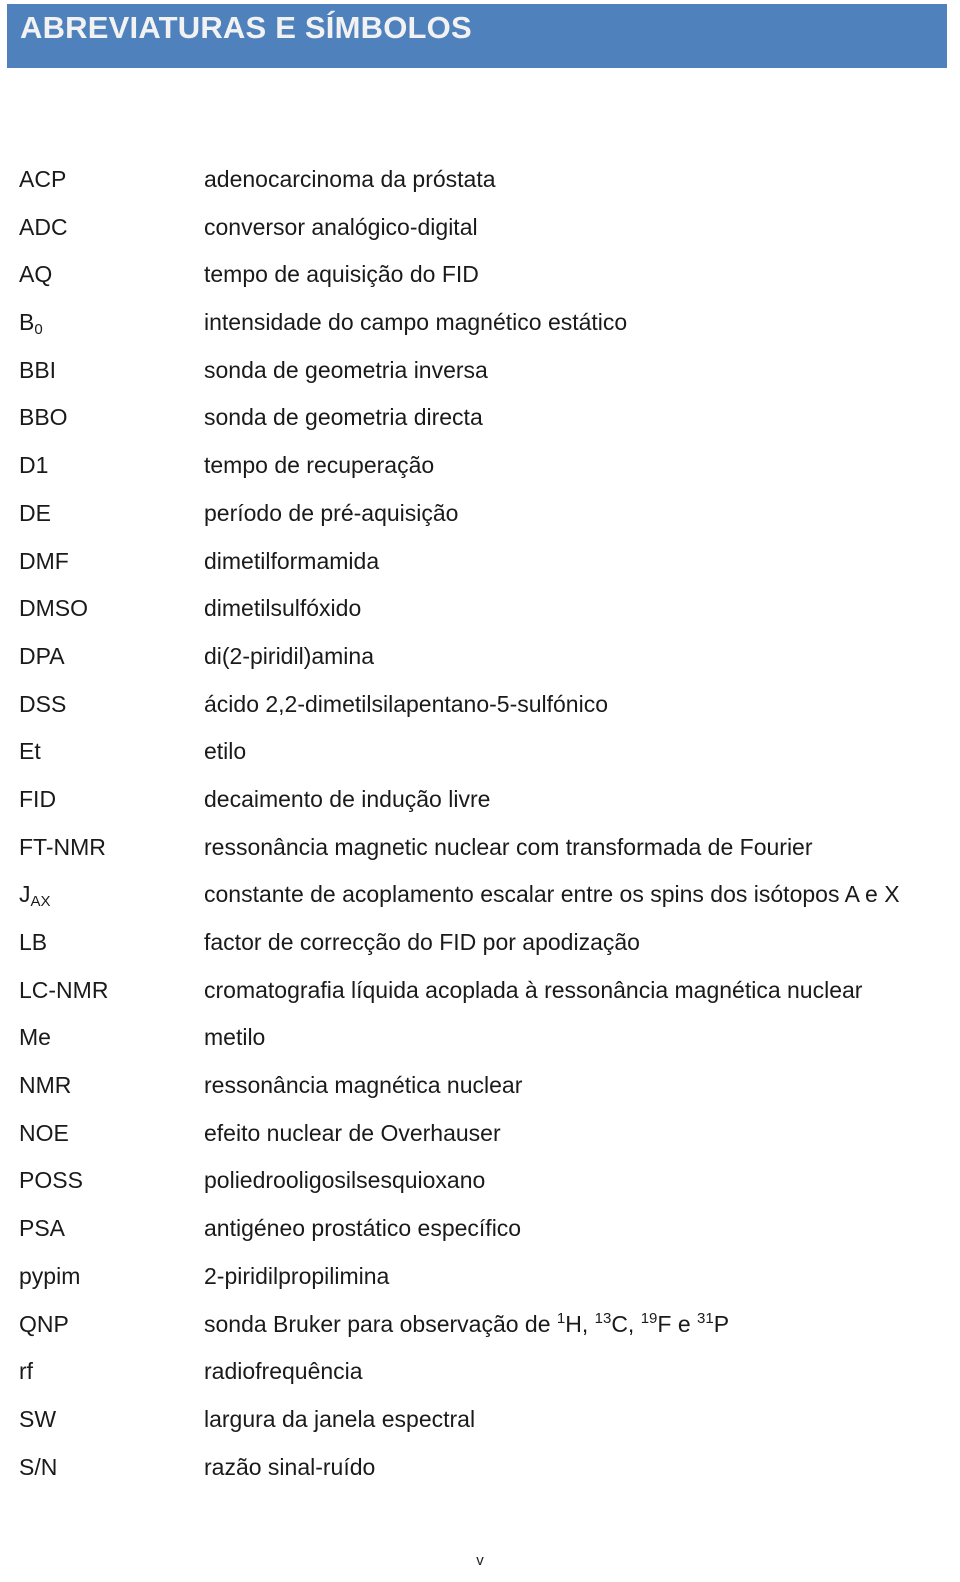 Image resolution: width=960 pixels, height=1582 pixels. I want to click on abbreviation: SW, so click(38, 1418).